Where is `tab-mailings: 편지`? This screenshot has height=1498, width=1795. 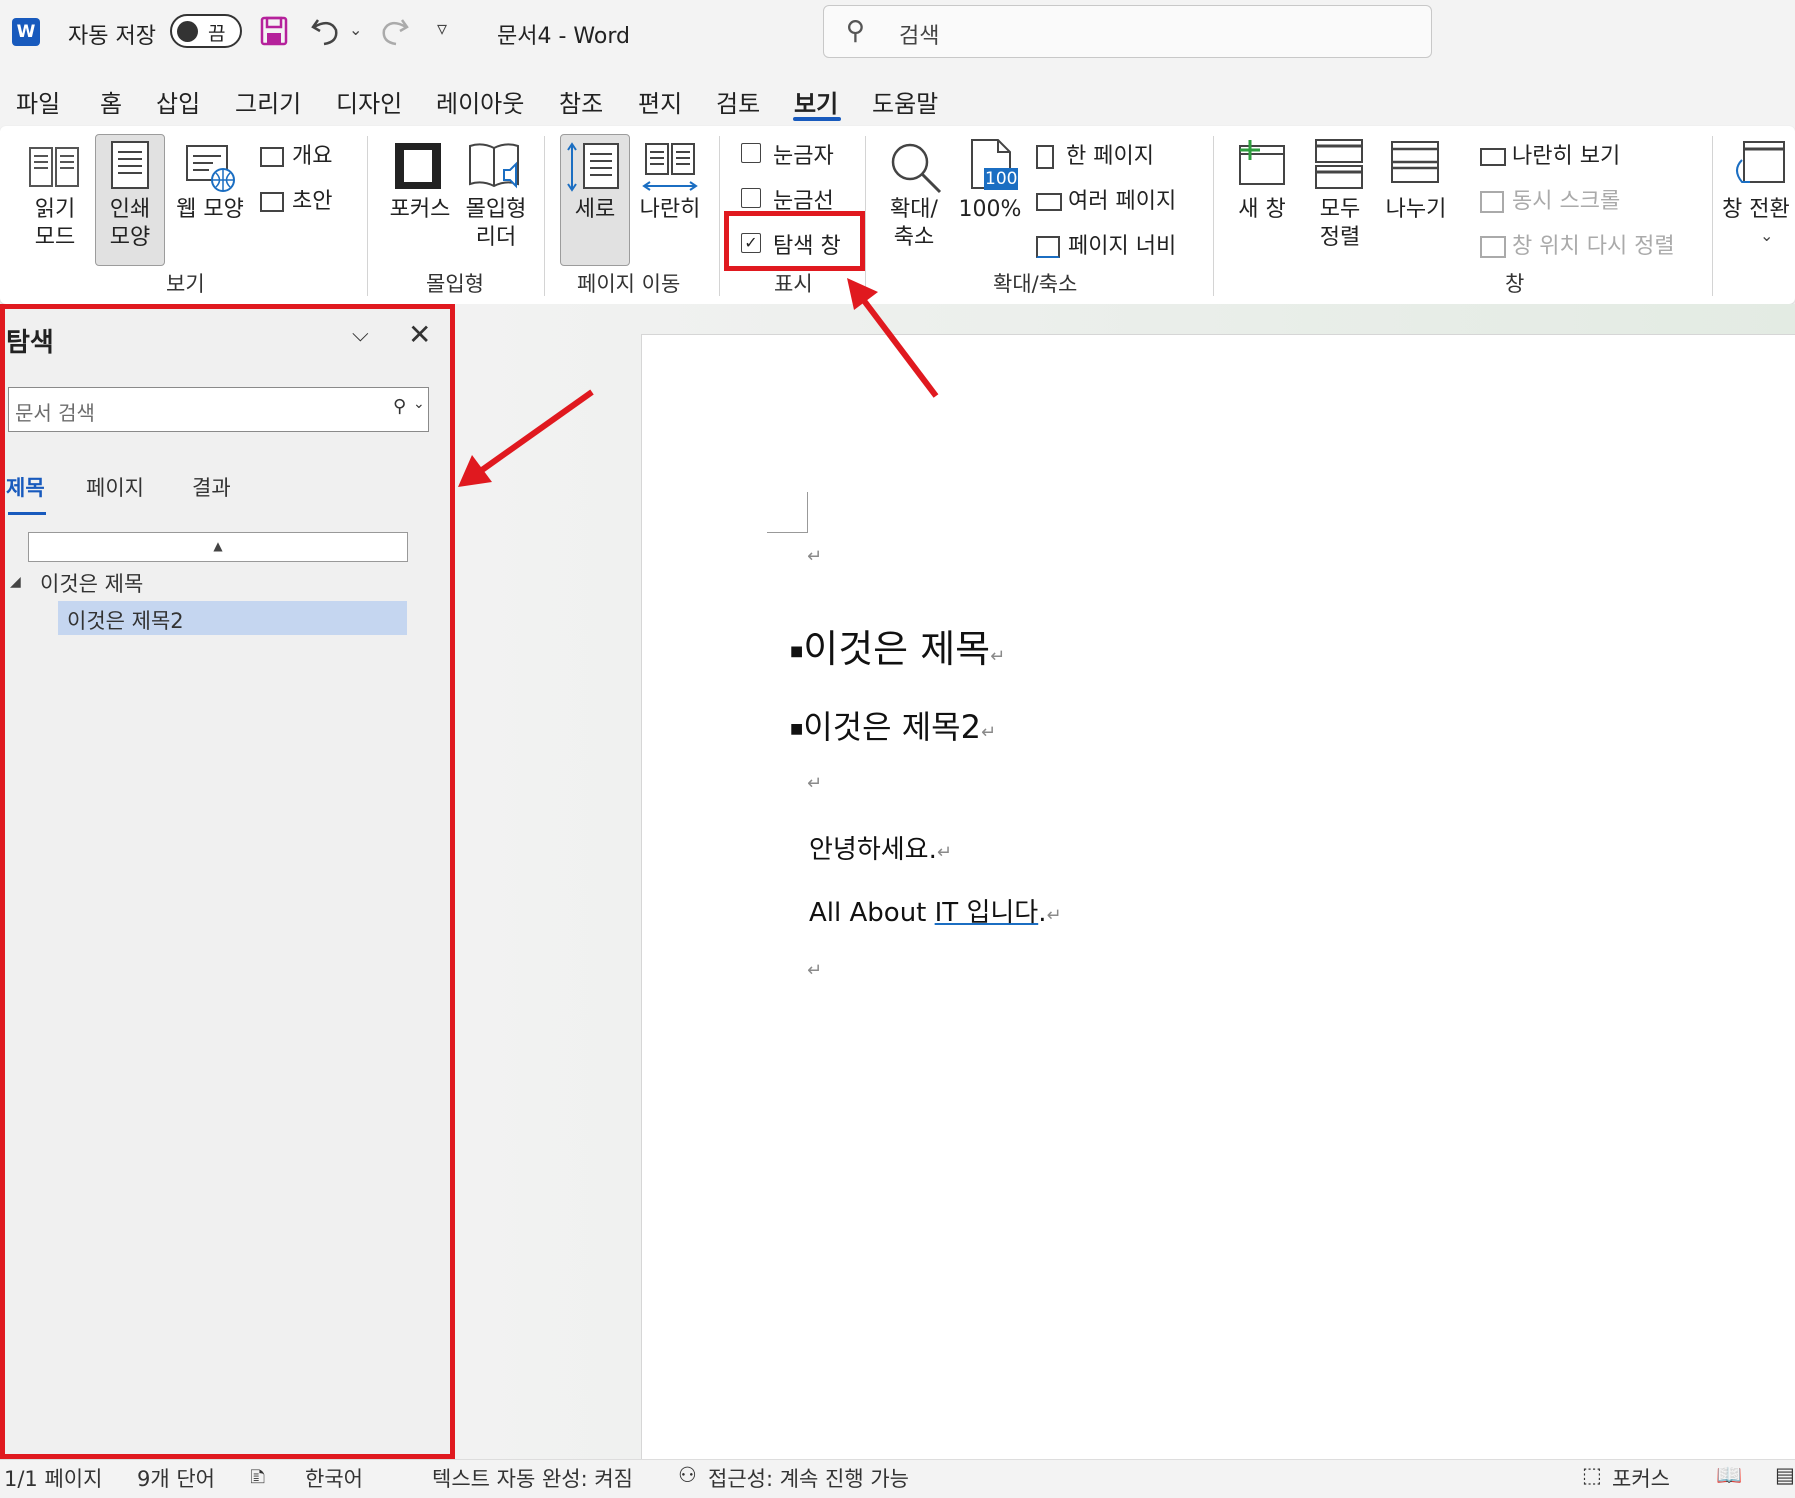
tab-mailings: 편지 is located at coordinates (660, 101).